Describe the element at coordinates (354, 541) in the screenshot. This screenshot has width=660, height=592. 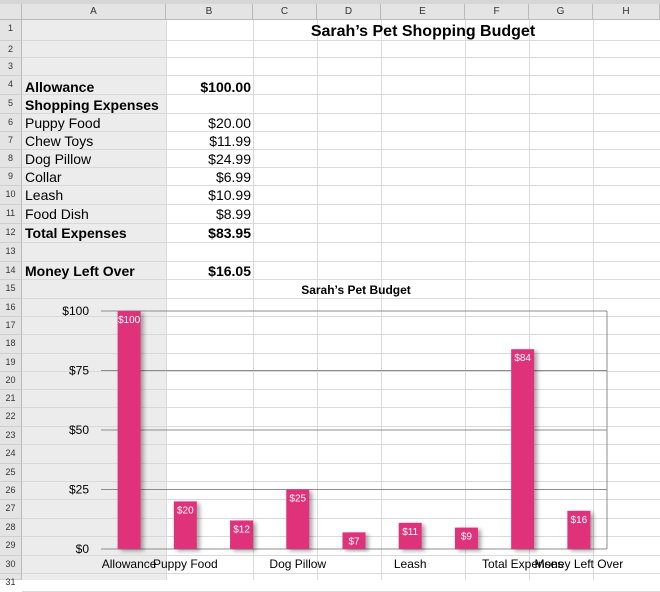
I see `bar-data-label: $7` at that location.